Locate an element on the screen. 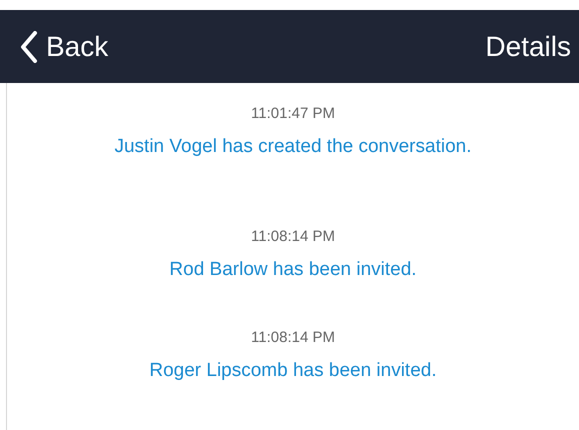  chevron-left-icon is located at coordinates (29, 46).